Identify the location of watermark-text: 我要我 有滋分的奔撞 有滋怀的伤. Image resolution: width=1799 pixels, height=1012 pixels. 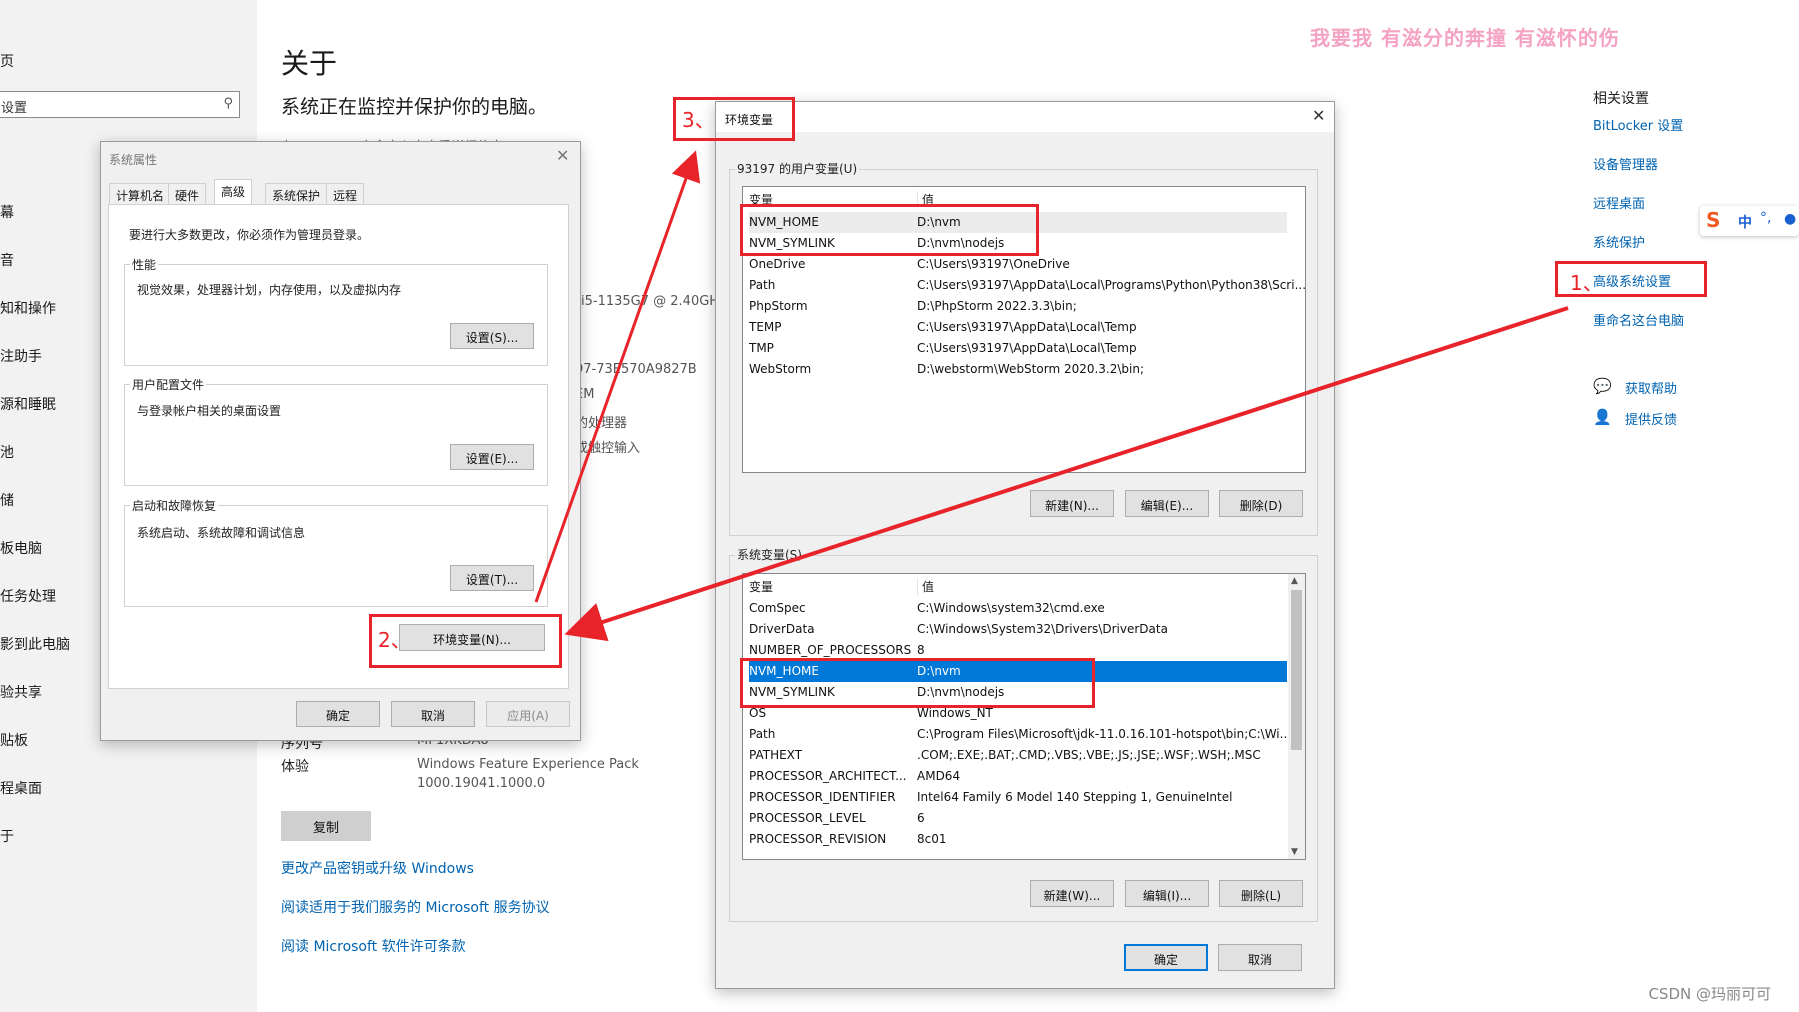
(1465, 38).